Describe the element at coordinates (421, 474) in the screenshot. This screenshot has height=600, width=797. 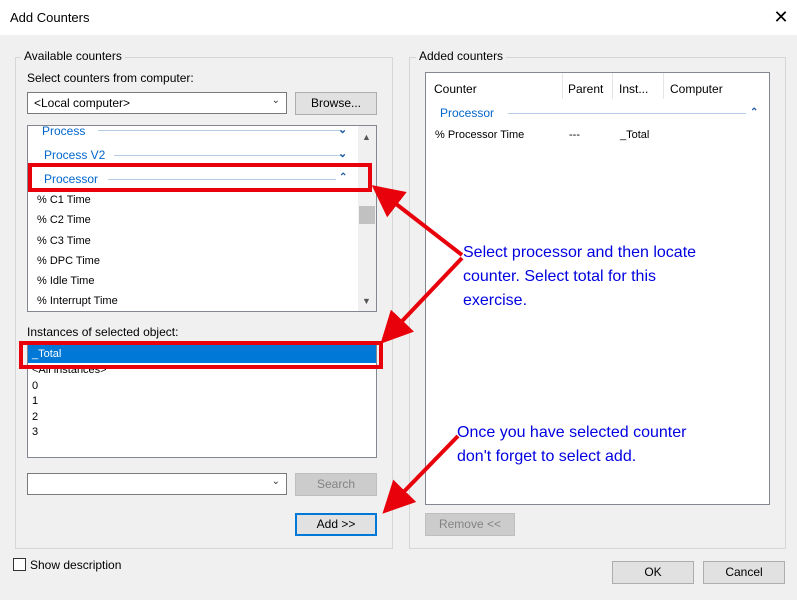
I see `arrow-to-add` at that location.